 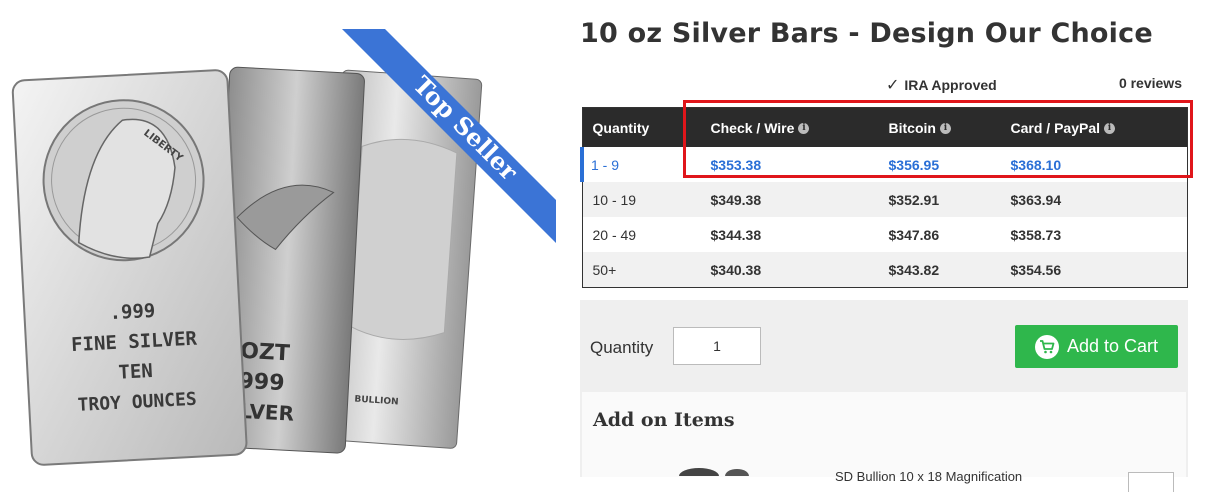 I want to click on addon-quantity-input, so click(x=1151, y=482).